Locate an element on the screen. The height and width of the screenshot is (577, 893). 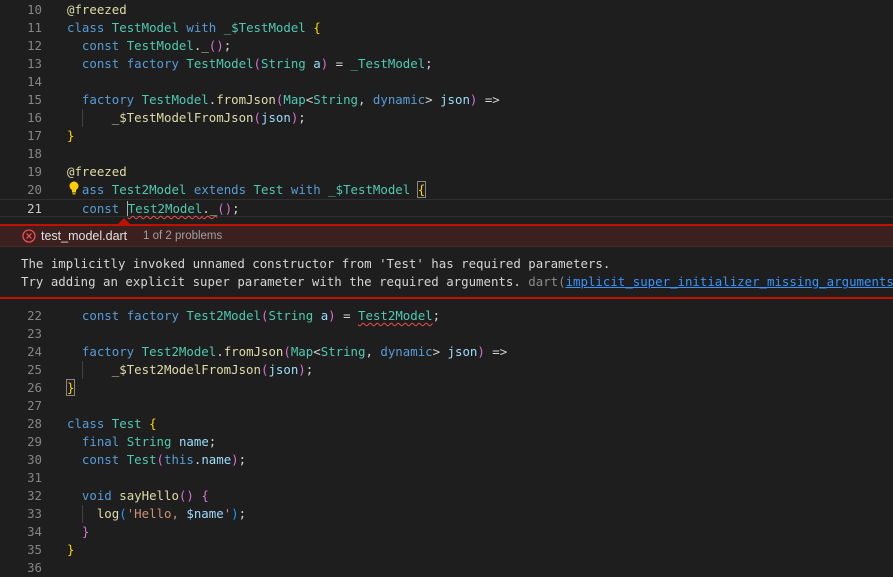
line-number: 21 is located at coordinates (21, 209).